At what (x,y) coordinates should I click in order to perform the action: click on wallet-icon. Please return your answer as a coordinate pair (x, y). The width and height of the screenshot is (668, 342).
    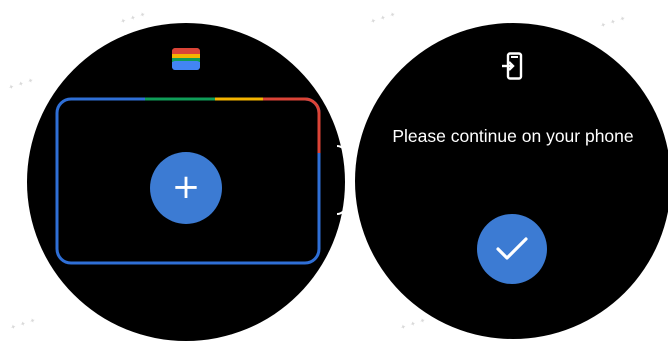
    Looking at the image, I should click on (186, 59).